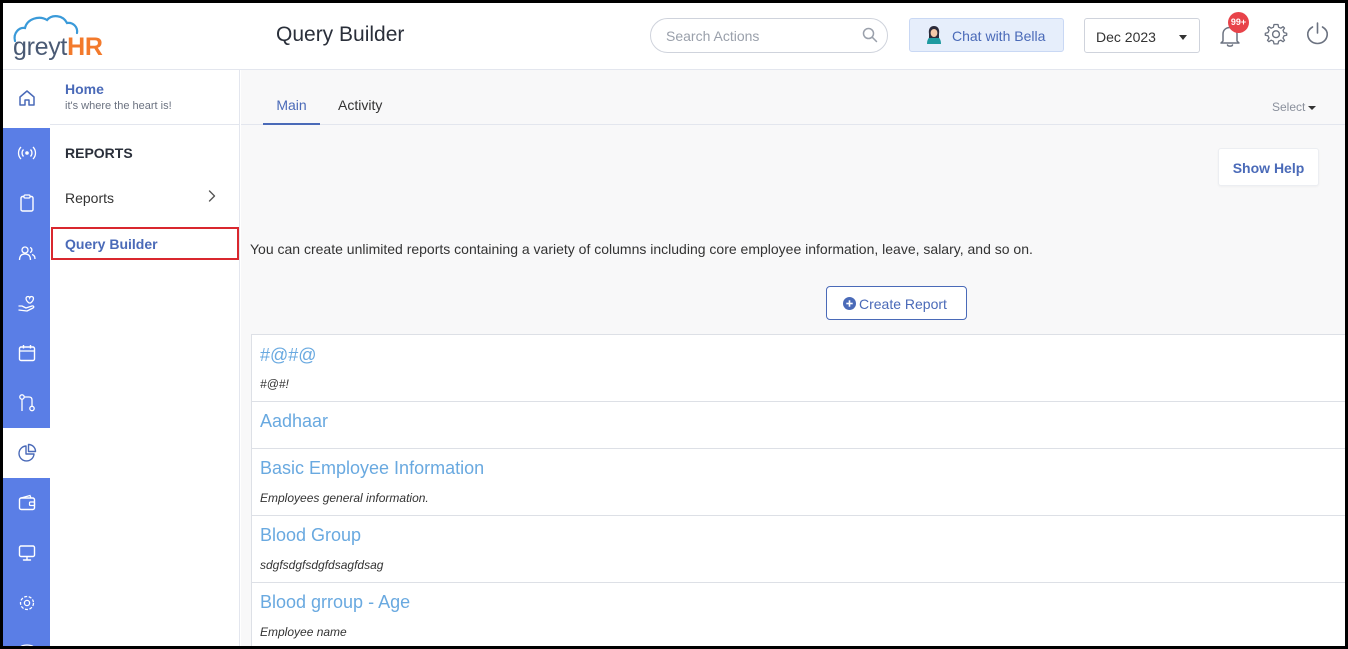 The image size is (1348, 649). I want to click on rail-people, so click(26, 253).